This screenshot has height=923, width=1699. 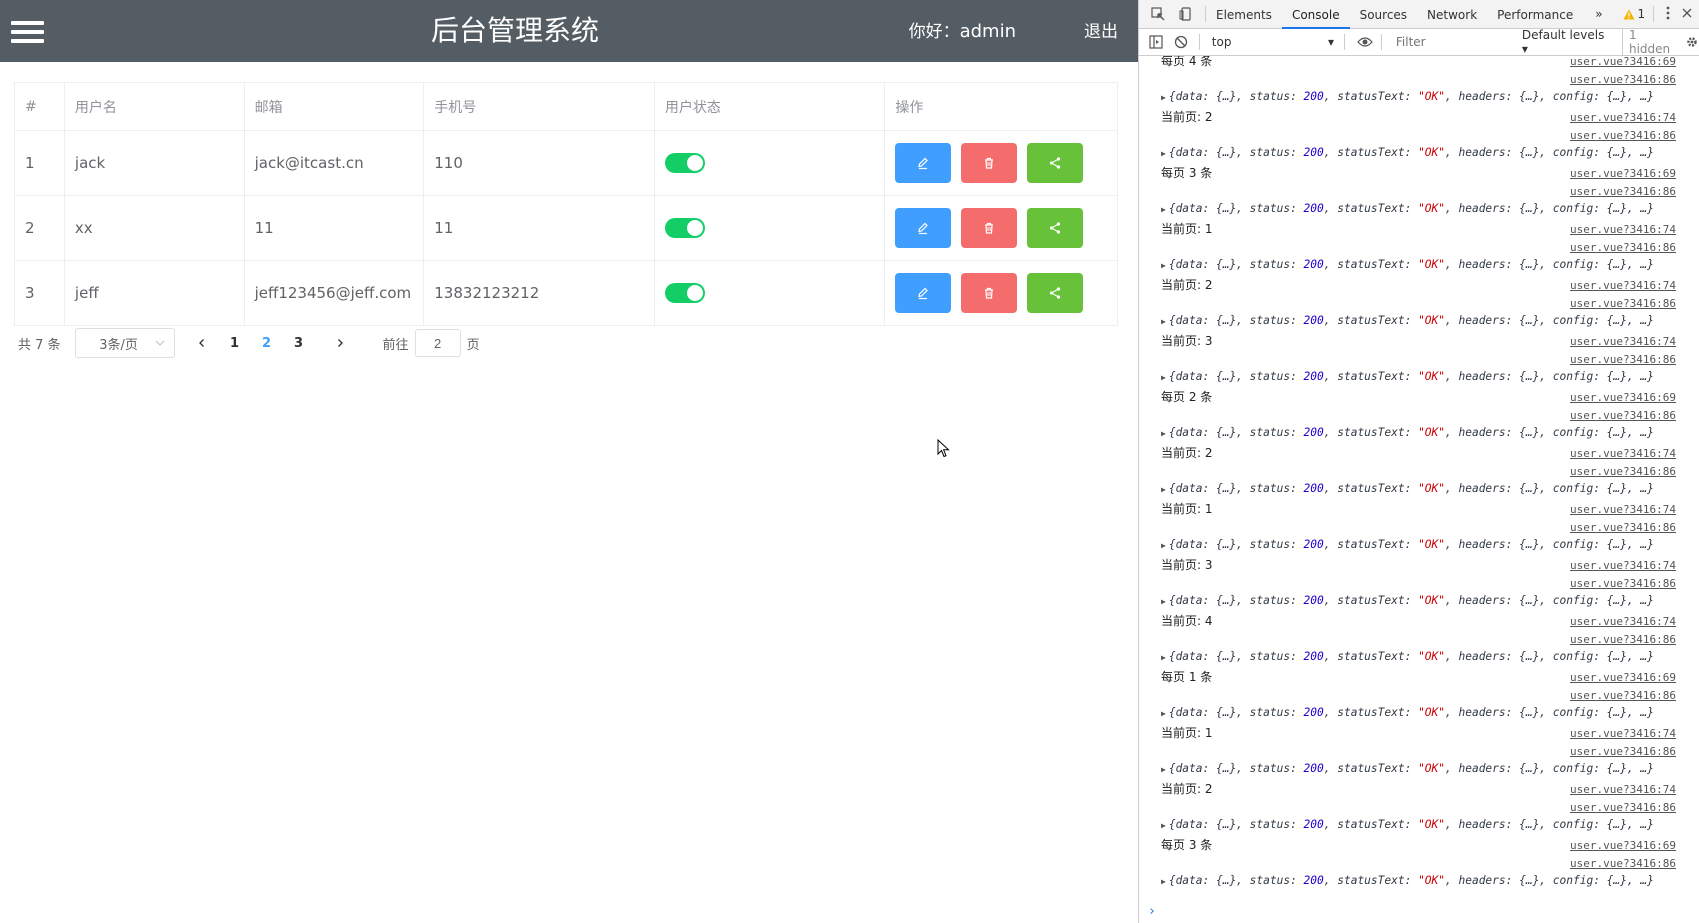 What do you see at coordinates (1158, 14) in the screenshot?
I see `inspect-element-icon` at bounding box center [1158, 14].